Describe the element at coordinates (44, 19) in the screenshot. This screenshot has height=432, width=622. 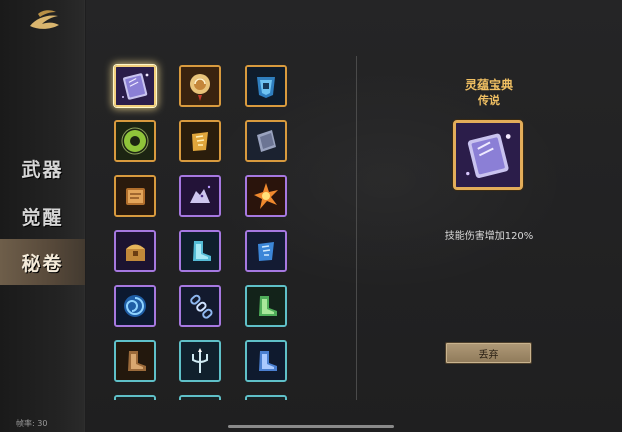
I see `dragon-crest-icon` at that location.